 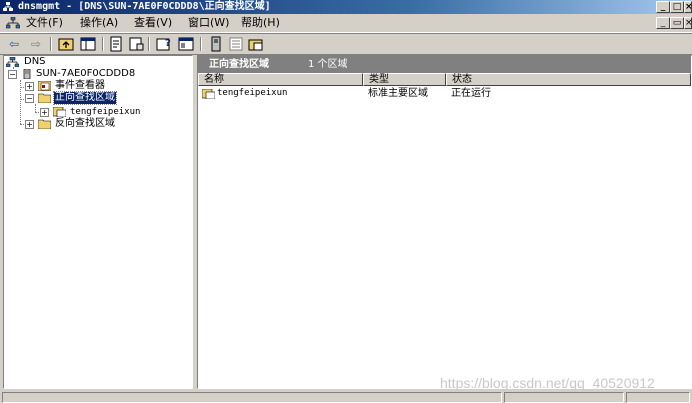 What do you see at coordinates (14, 44) in the screenshot?
I see `back-icon: ⇦` at bounding box center [14, 44].